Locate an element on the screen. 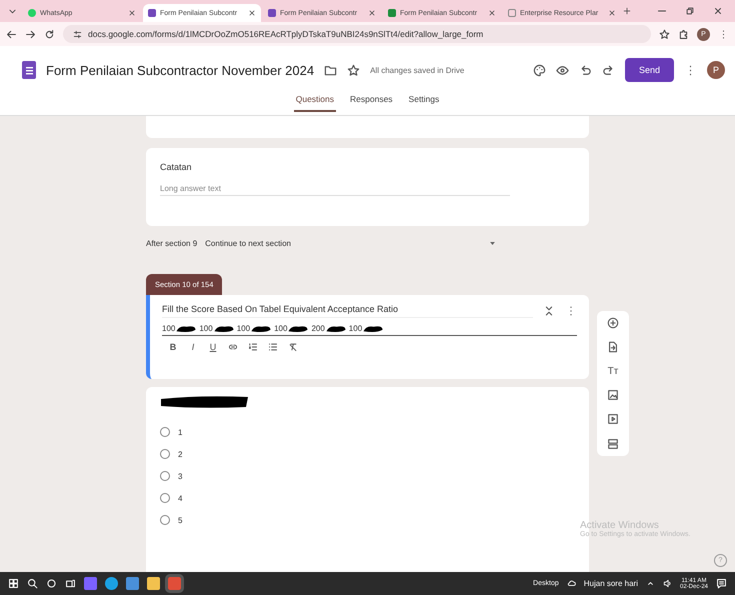  form-tab: Responses is located at coordinates (371, 102).